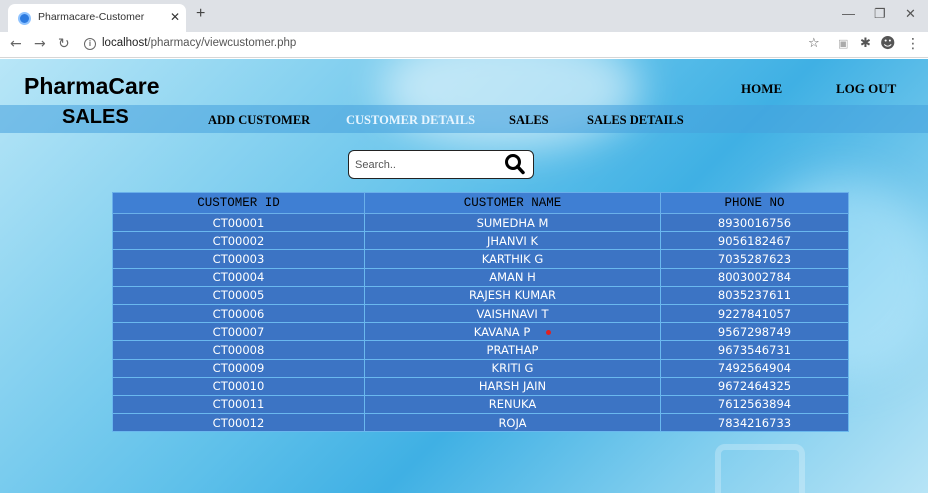 This screenshot has height=493, width=928. I want to click on cell-customer-id: CT00012, so click(238, 423).